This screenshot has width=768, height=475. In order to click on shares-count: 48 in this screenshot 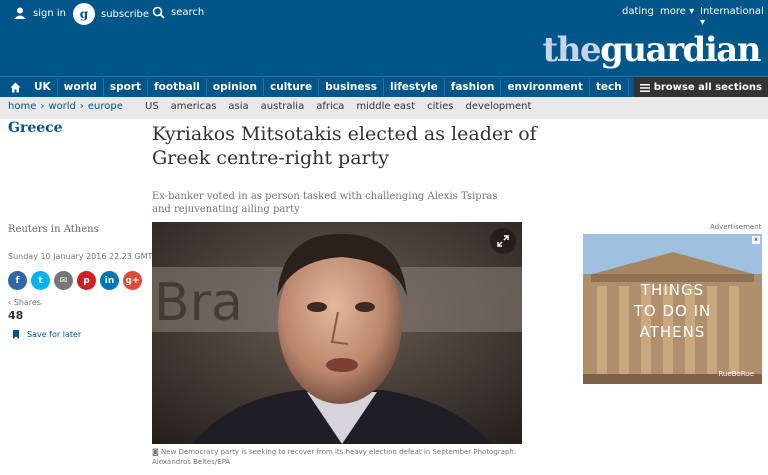, I will do `click(16, 315)`.